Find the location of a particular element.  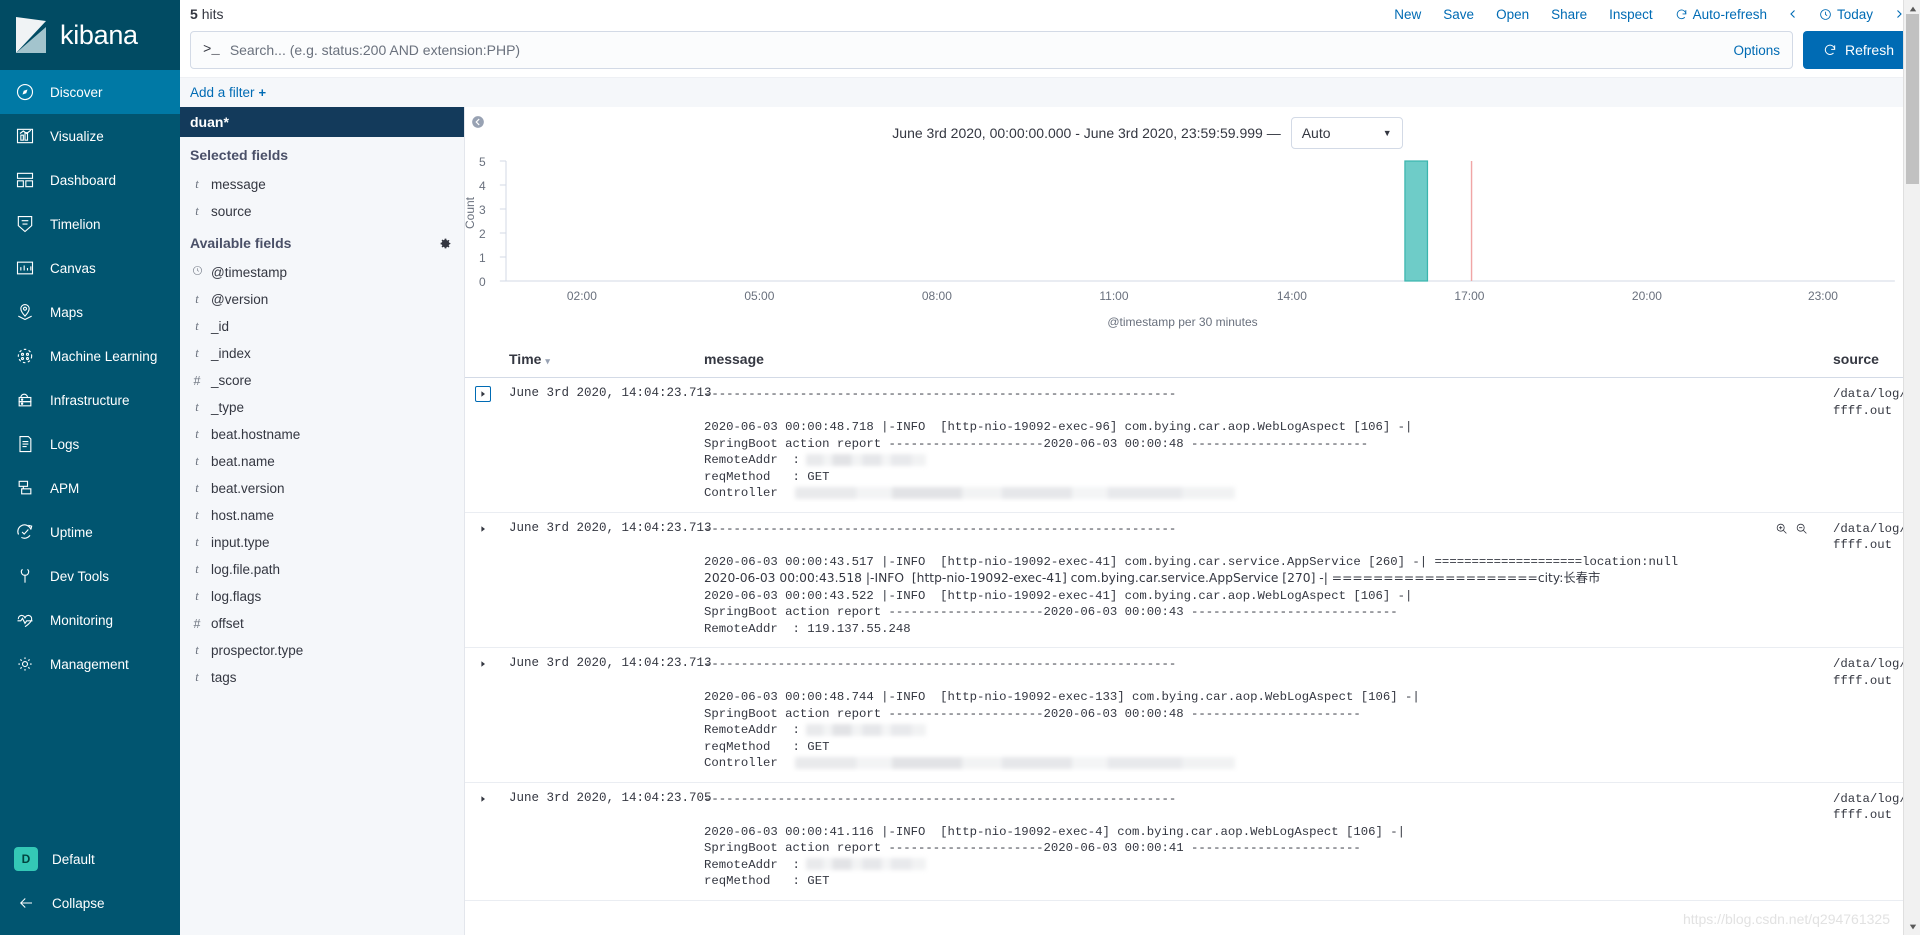

row-source: /data/log/ffff.out is located at coordinates (1844, 537).